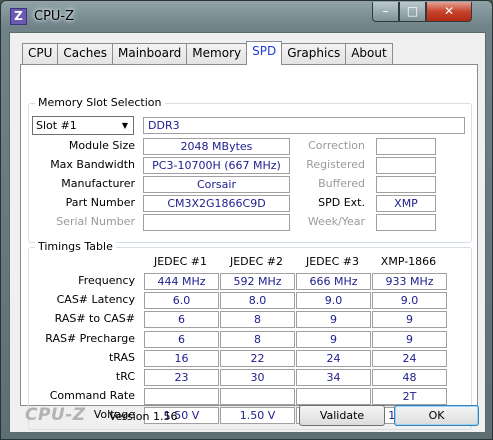  I want to click on module-size-value: 2048 MBytes, so click(216, 146).